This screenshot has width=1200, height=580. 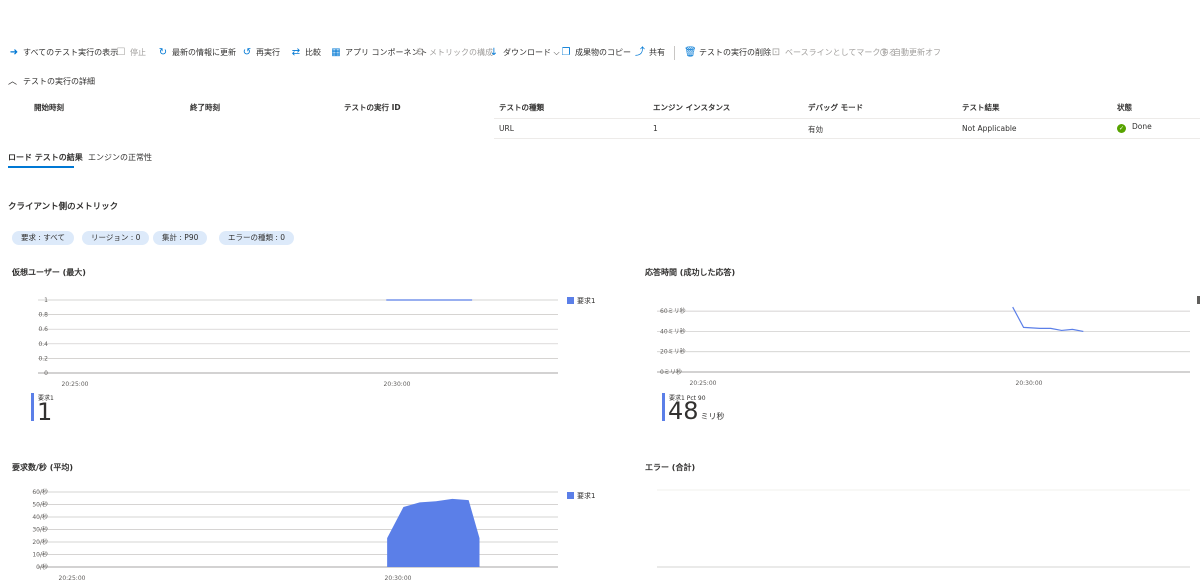 What do you see at coordinates (40, 542) in the screenshot?
I see `y-tick-label: 20/秒` at bounding box center [40, 542].